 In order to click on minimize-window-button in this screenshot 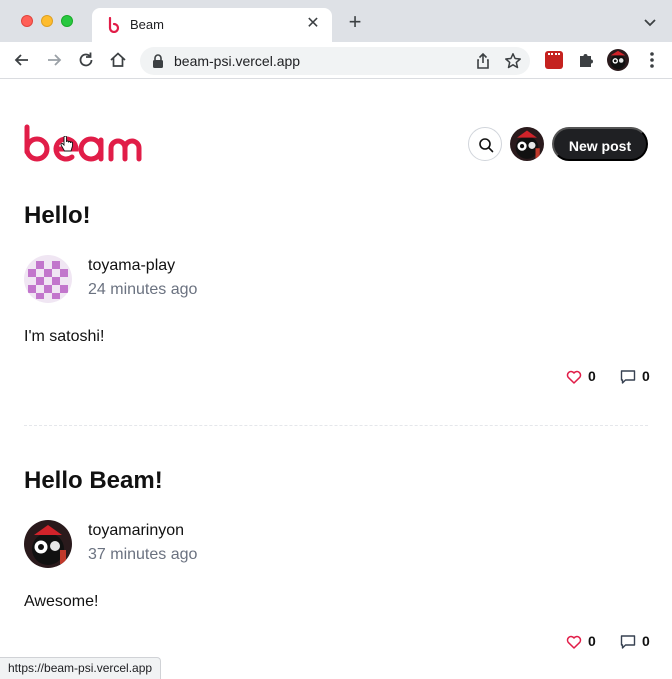, I will do `click(47, 21)`.